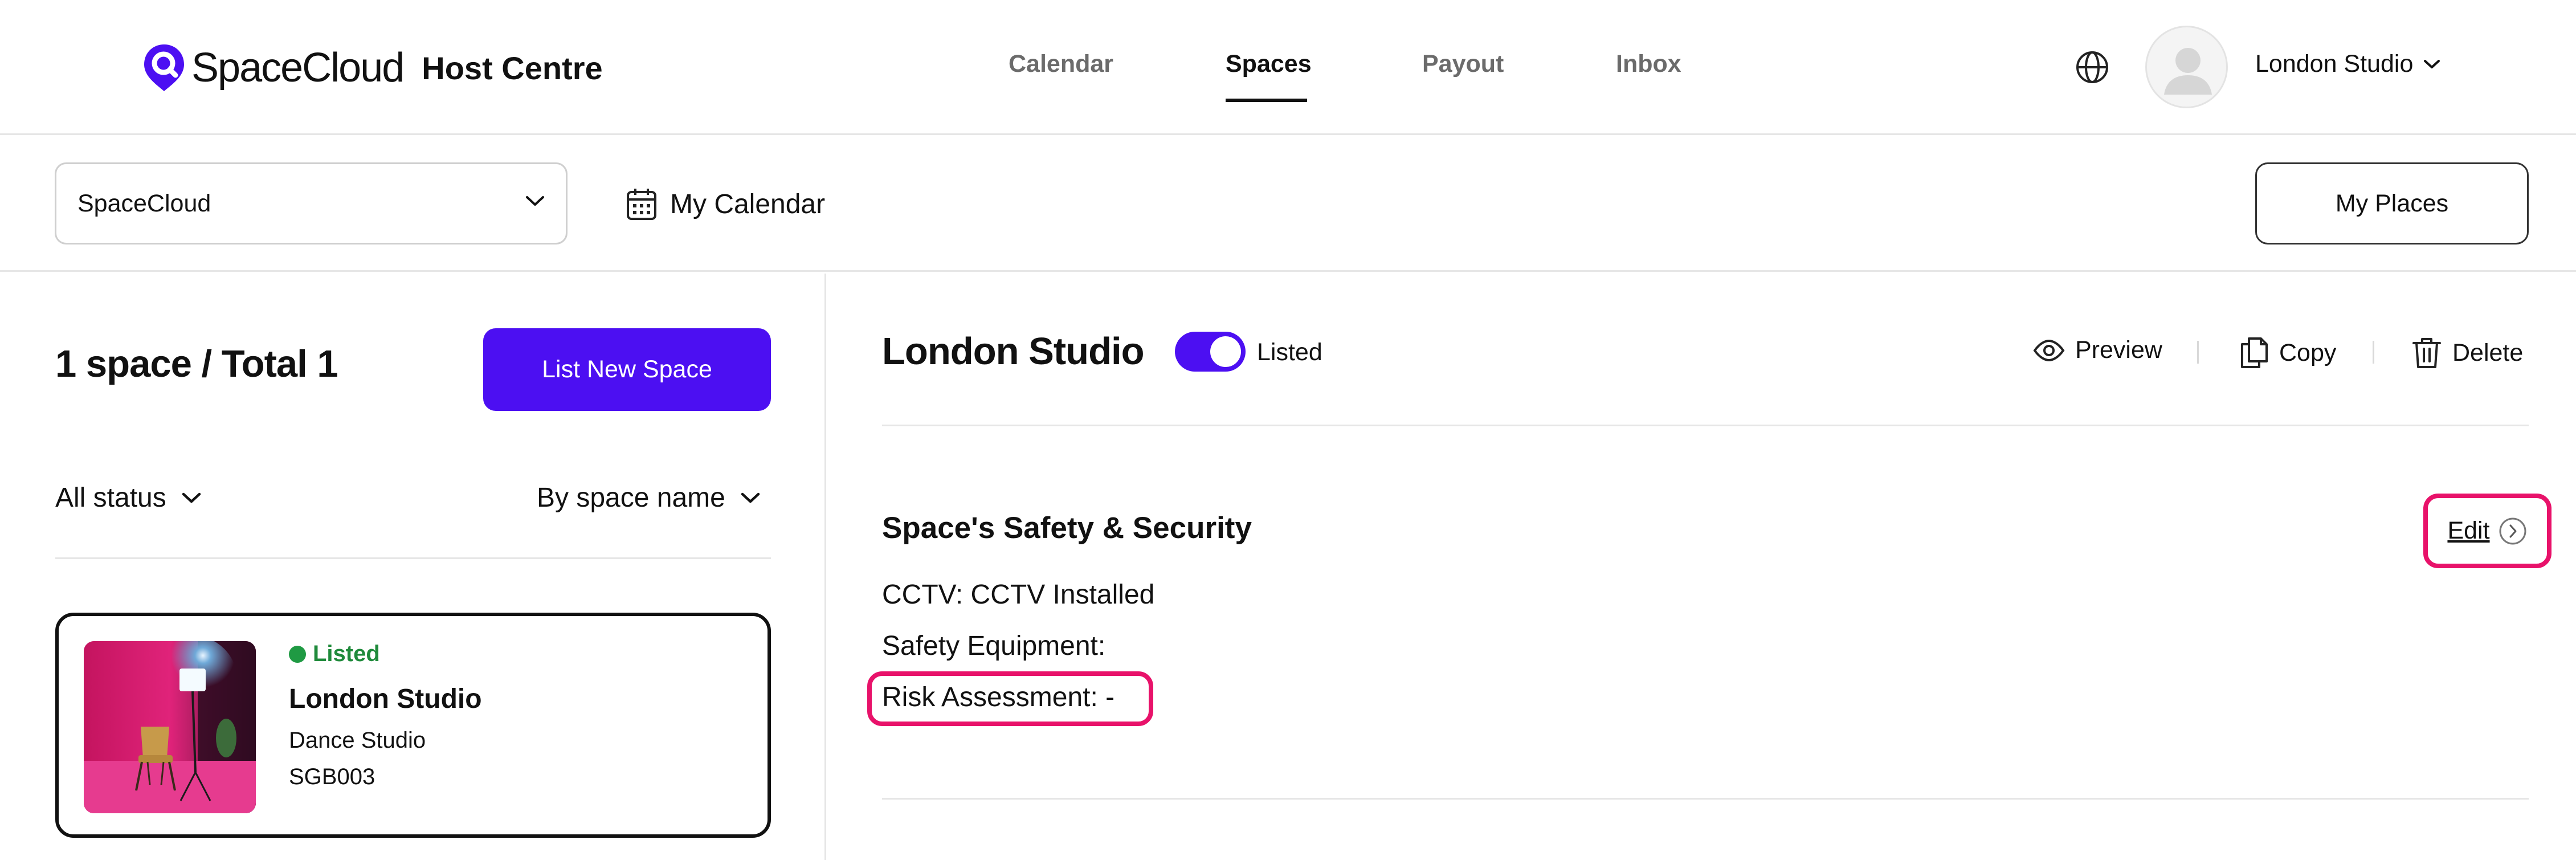  I want to click on space-count: 1 space / Total 1, so click(197, 364).